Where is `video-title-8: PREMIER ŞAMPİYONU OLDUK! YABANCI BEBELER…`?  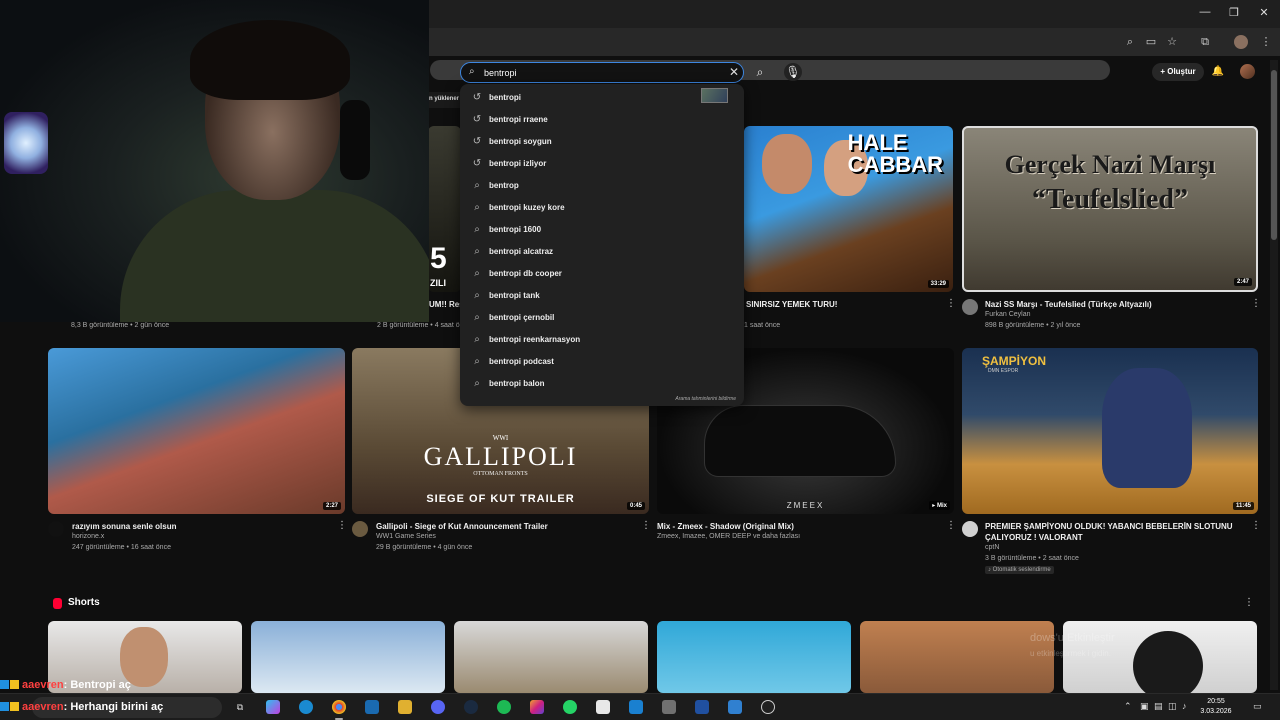
video-title-8: PREMIER ŞAMPİYONU OLDUK! YABANCI BEBELER… is located at coordinates (1109, 532).